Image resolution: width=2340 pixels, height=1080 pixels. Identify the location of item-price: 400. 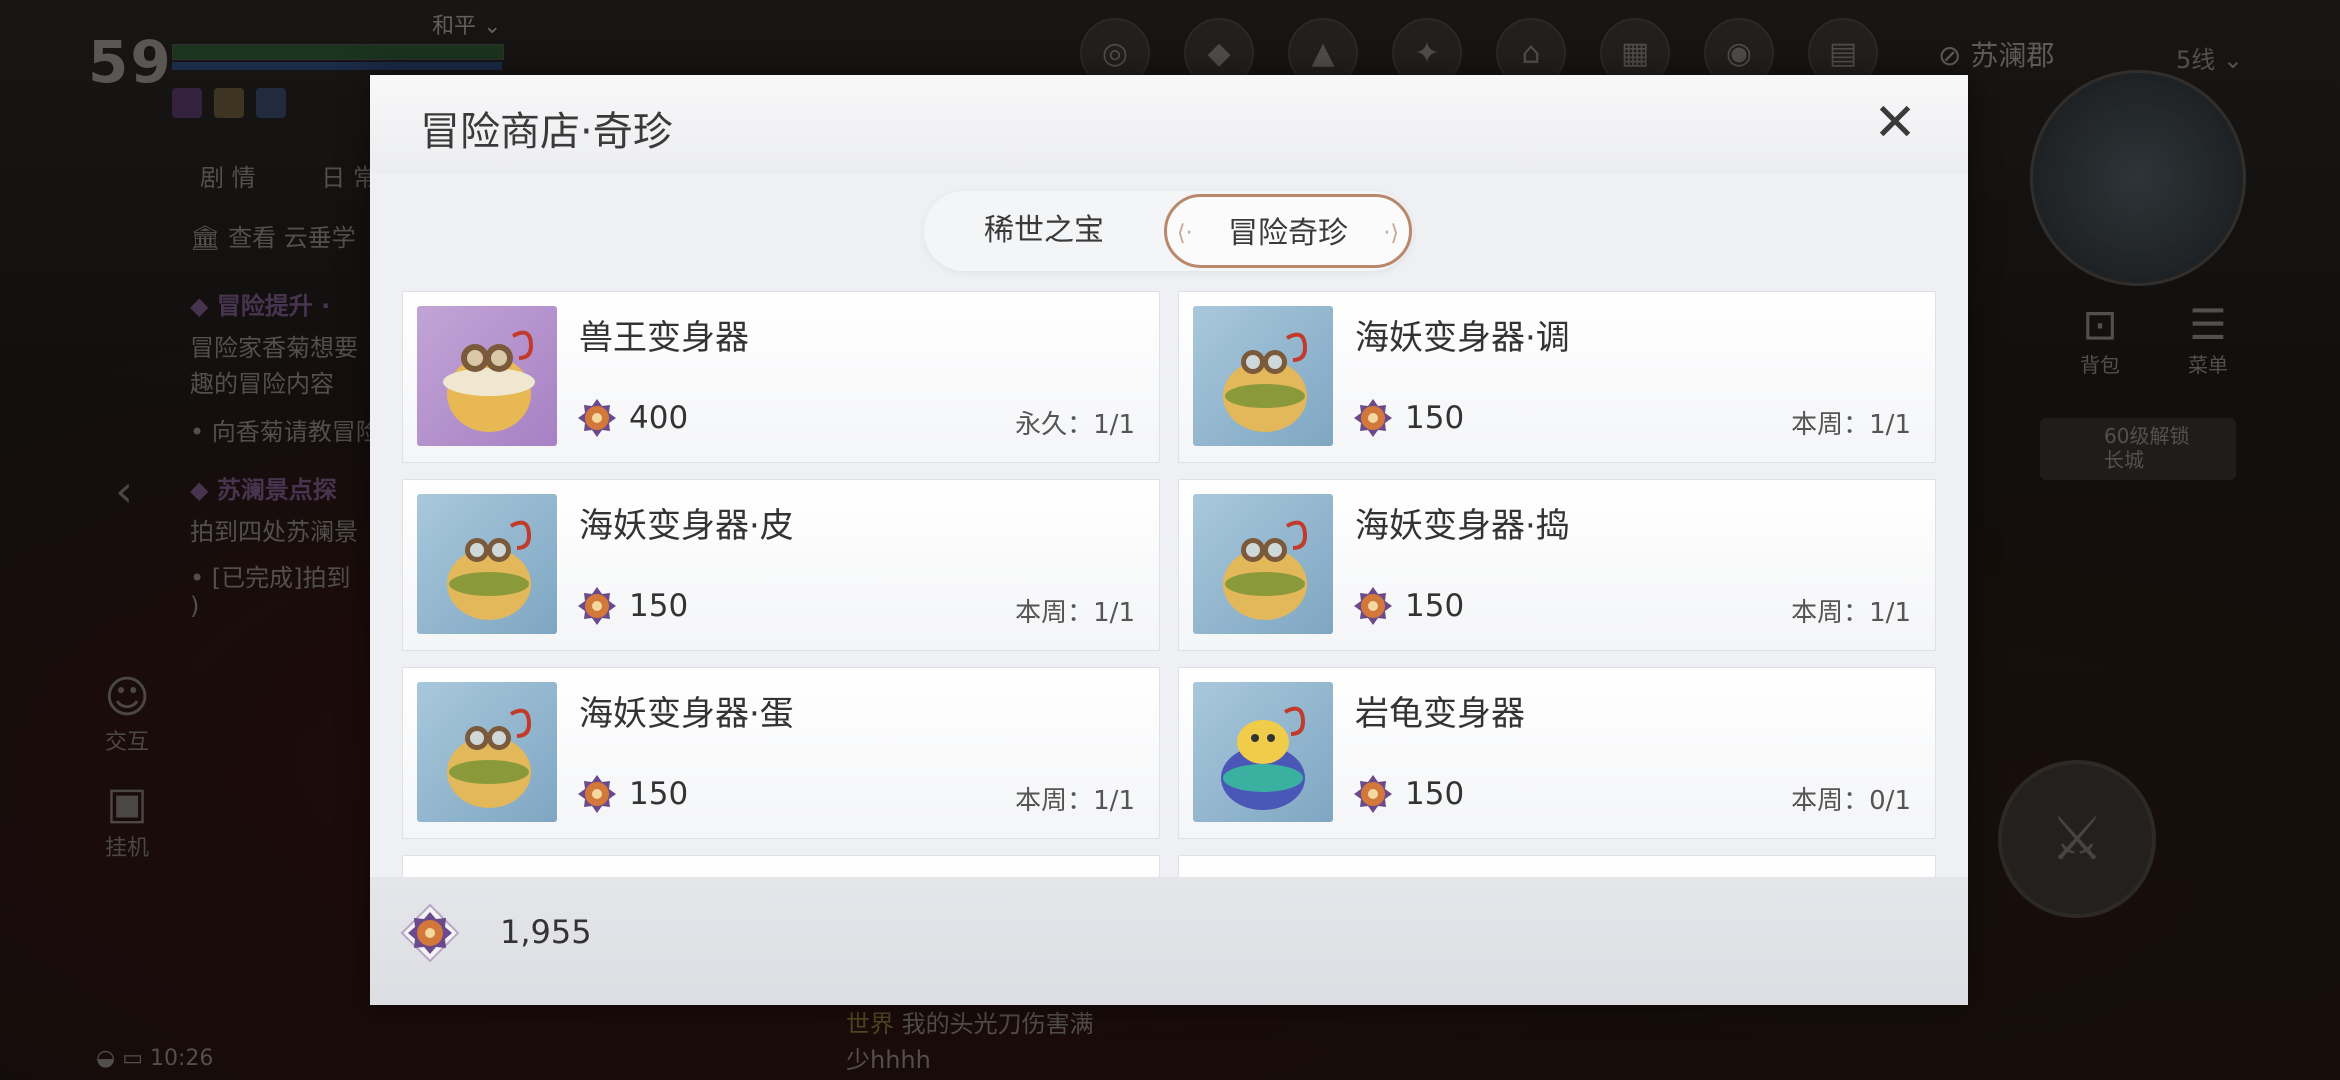
(659, 418).